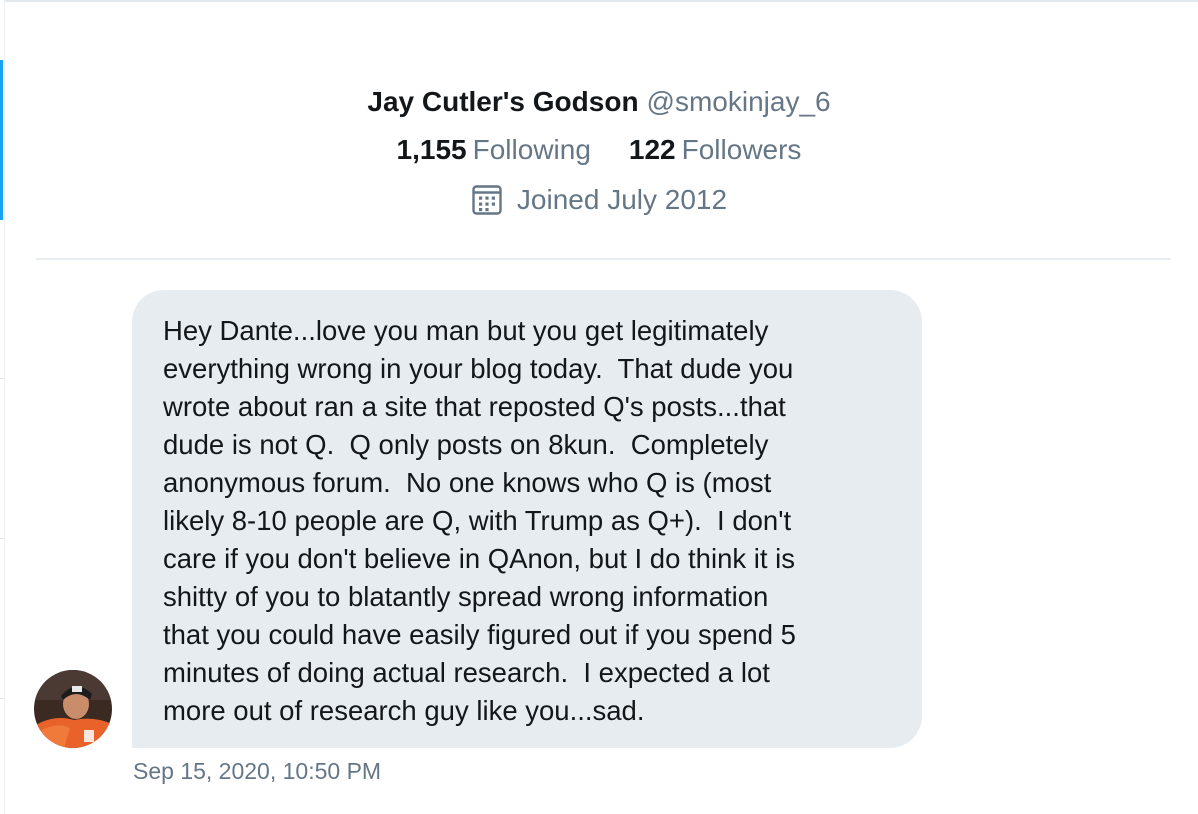  Describe the element at coordinates (603, 259) in the screenshot. I see `section-divider` at that location.